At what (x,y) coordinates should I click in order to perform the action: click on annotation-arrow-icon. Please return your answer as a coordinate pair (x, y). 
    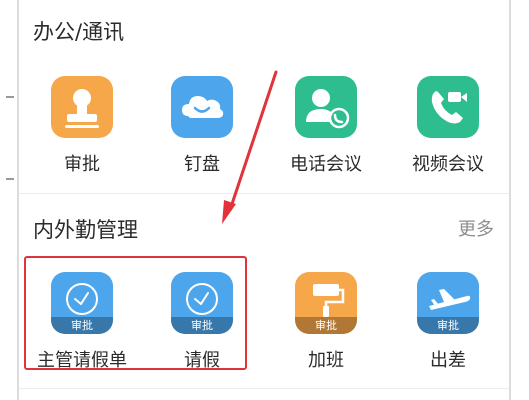
    Looking at the image, I should click on (250, 147).